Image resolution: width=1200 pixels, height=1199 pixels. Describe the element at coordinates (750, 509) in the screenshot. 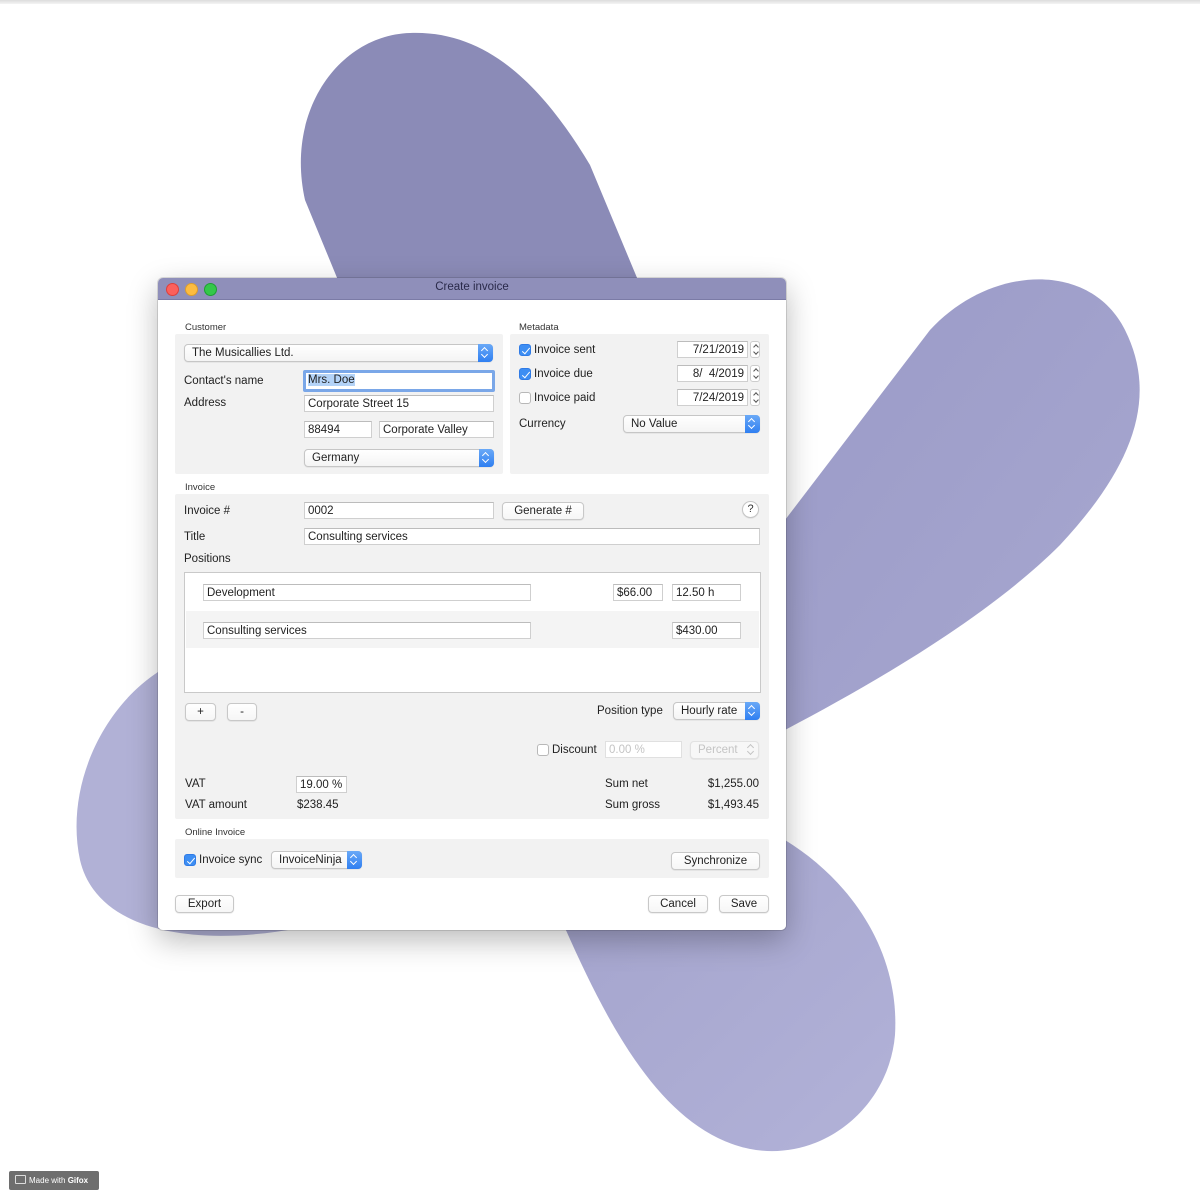

I see `help-button: ?` at that location.